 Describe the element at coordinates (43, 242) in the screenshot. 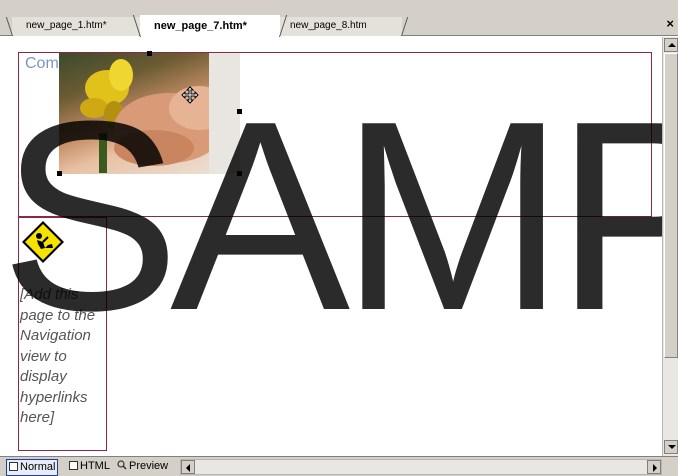

I see `construction-sign-icon` at that location.